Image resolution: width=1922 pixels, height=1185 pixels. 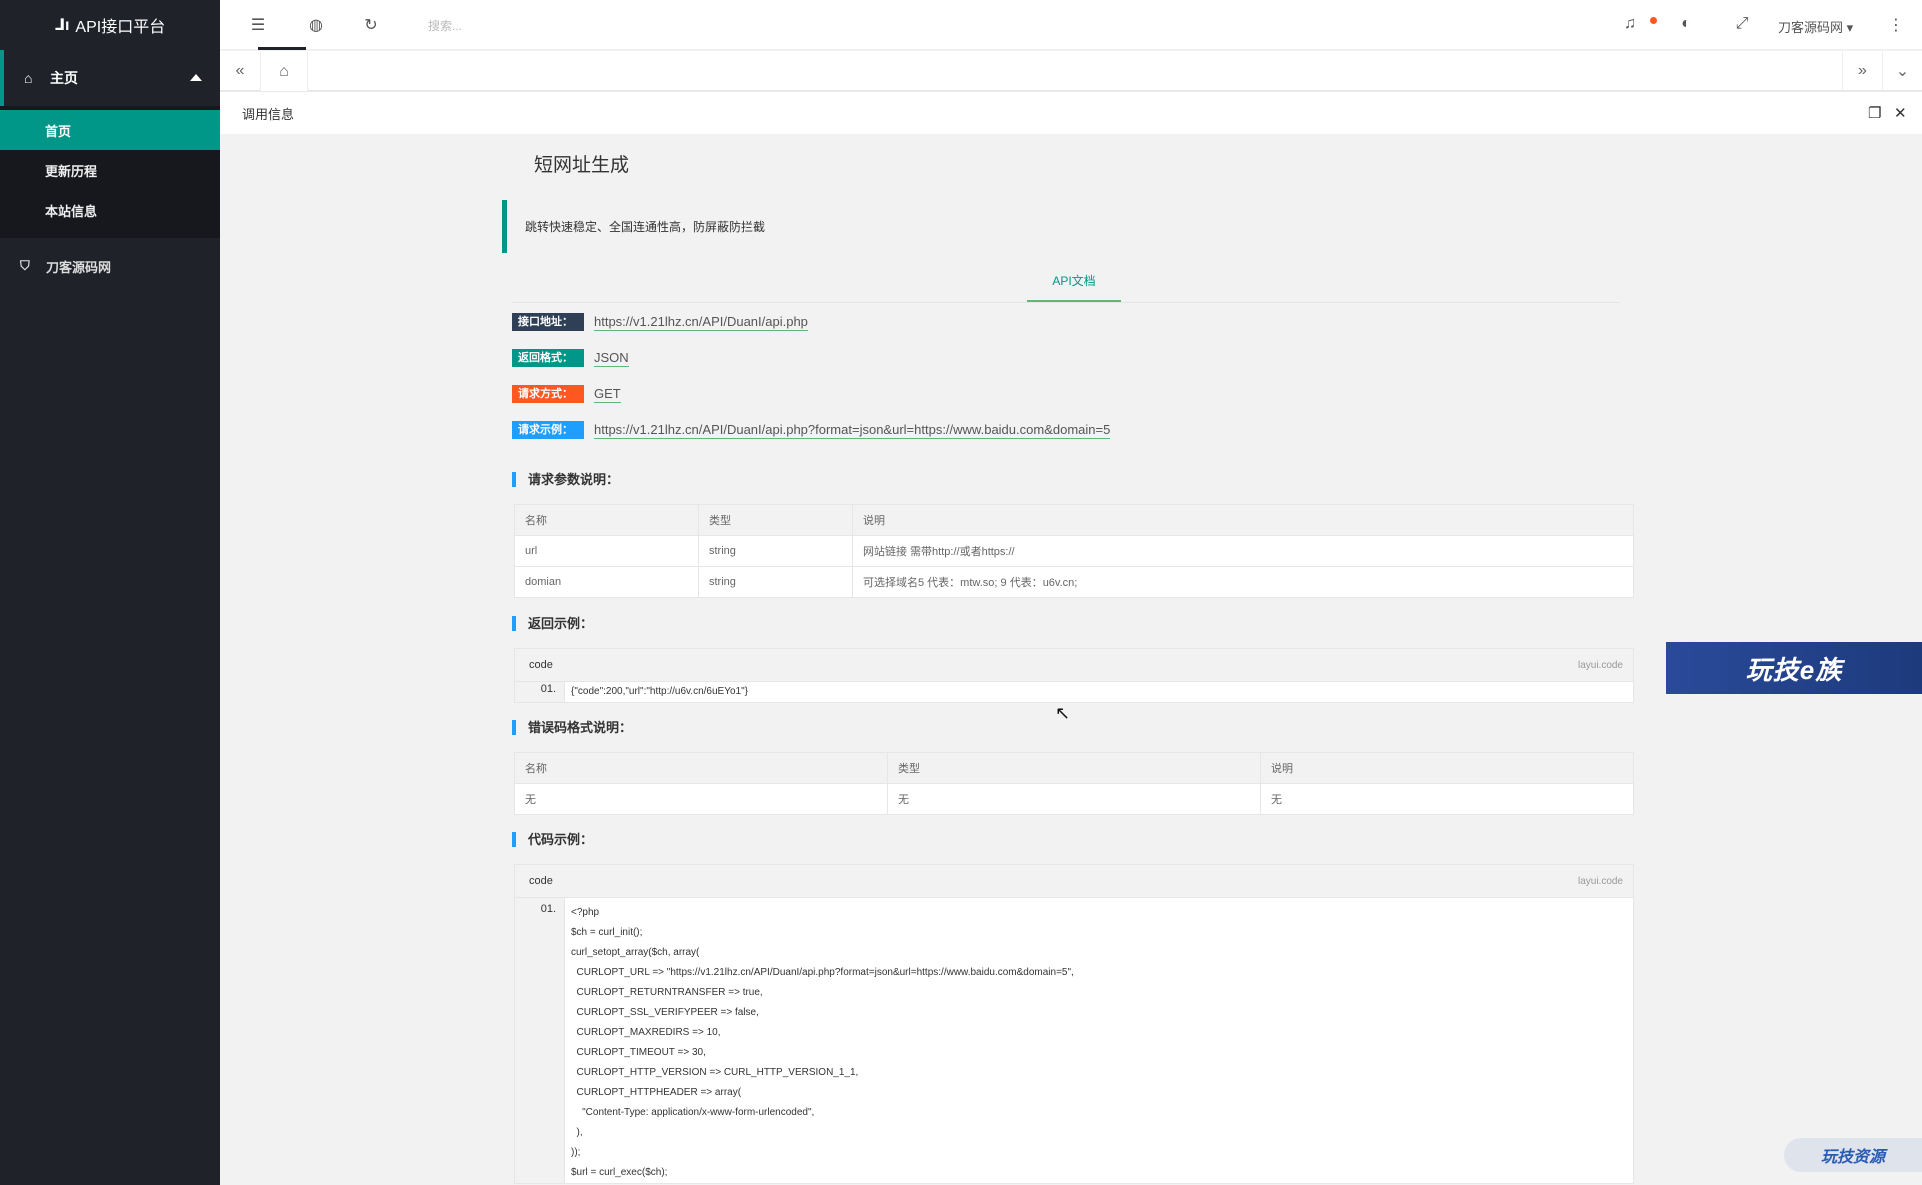 I want to click on panel-header: 调用信息 ❐ ✕, so click(x=1071, y=113).